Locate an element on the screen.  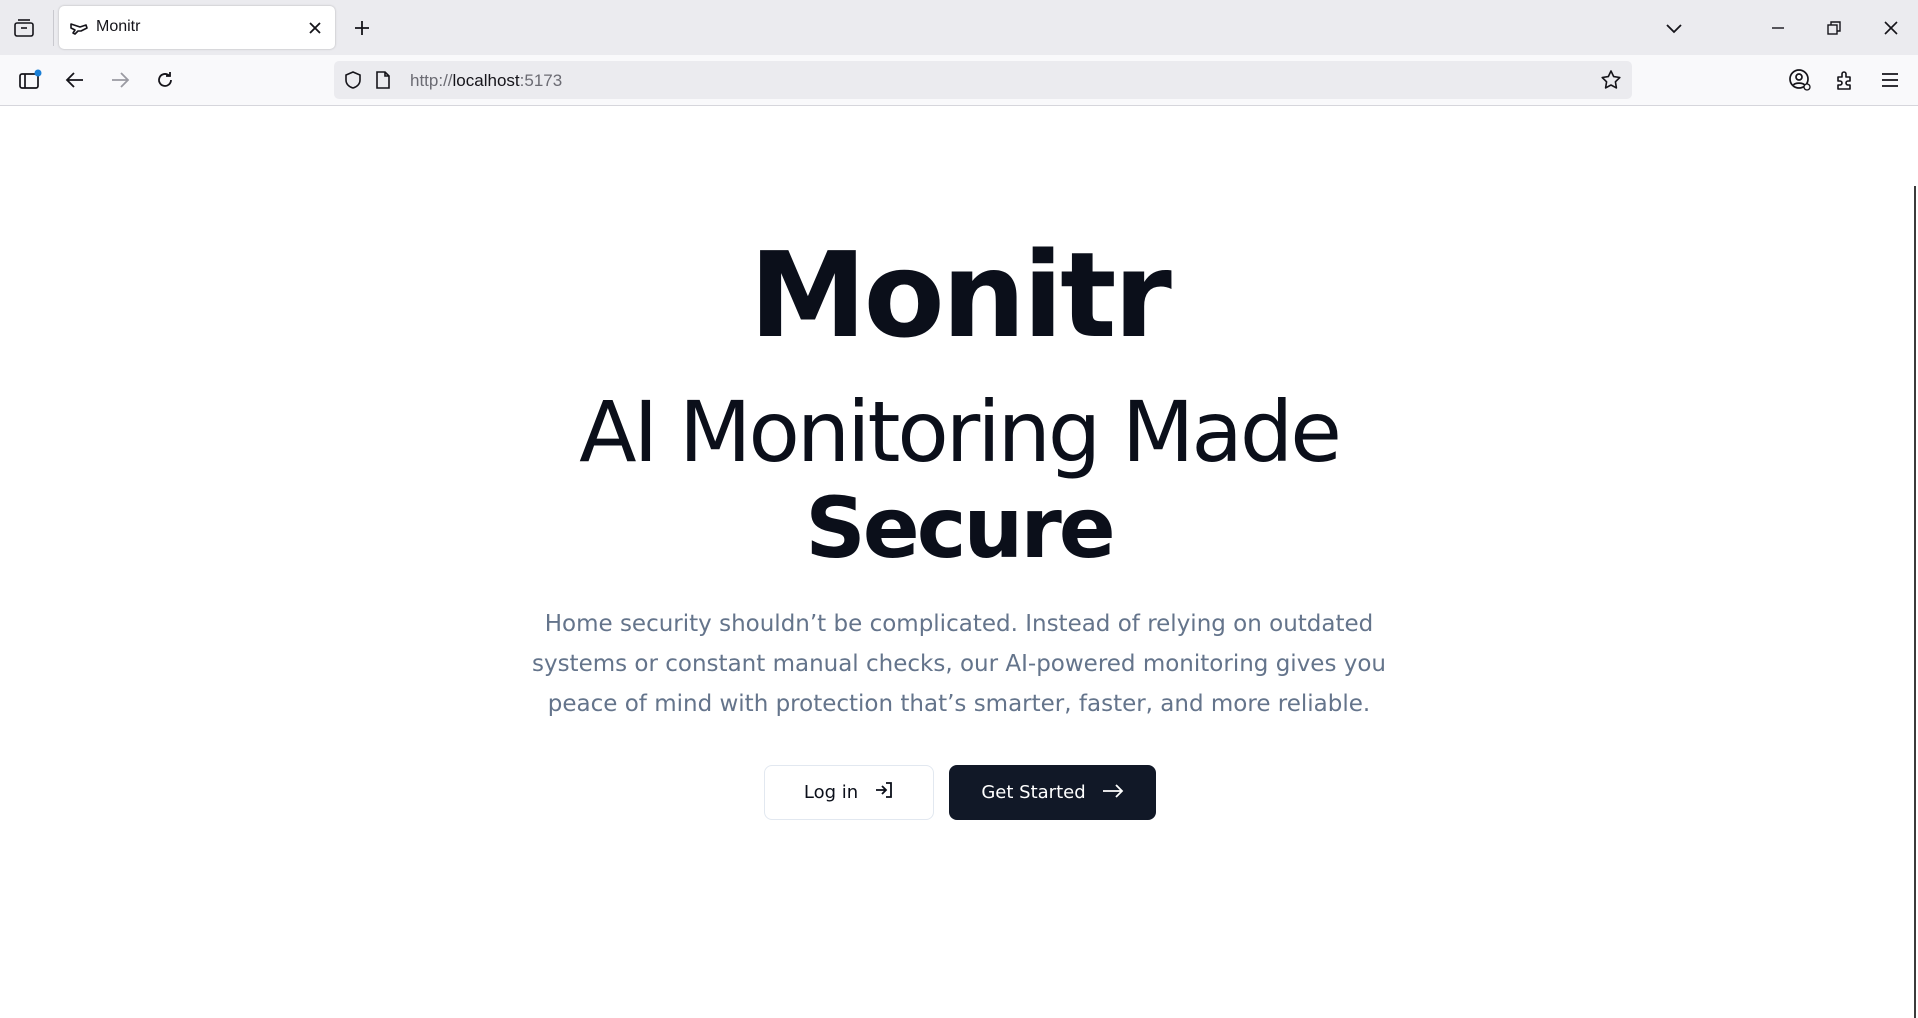
url-port: :5173 is located at coordinates (541, 80).